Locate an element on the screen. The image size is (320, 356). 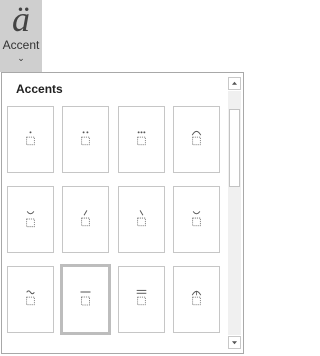
double-dot-accent-icon is located at coordinates (85, 138).